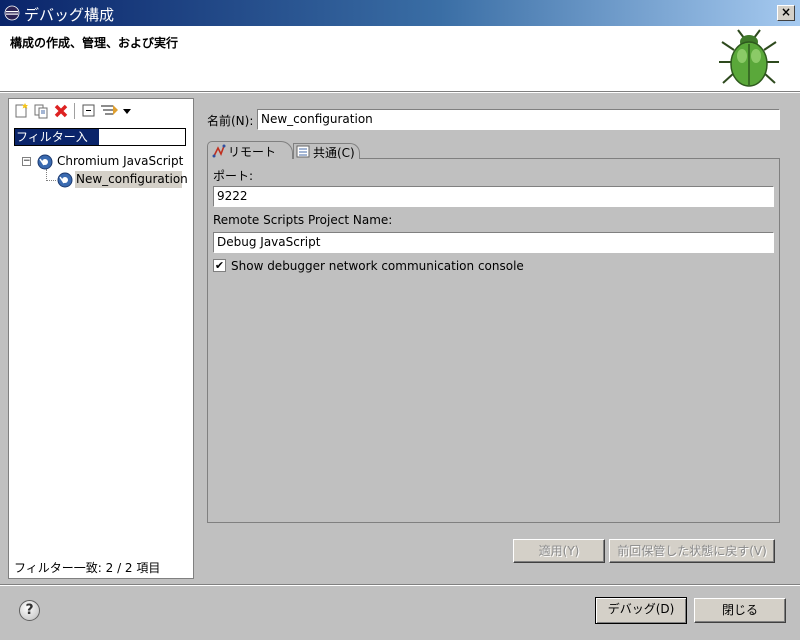  Describe the element at coordinates (493, 196) in the screenshot. I see `port-input: 9222` at that location.